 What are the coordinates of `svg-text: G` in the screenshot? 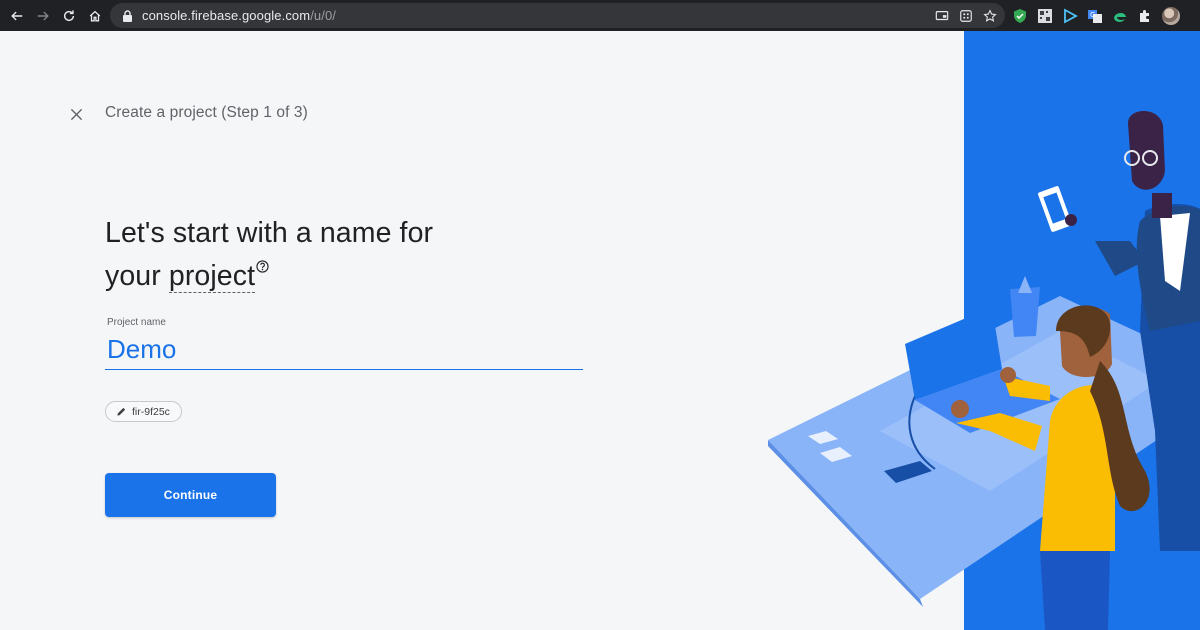 It's located at (1092, 15).